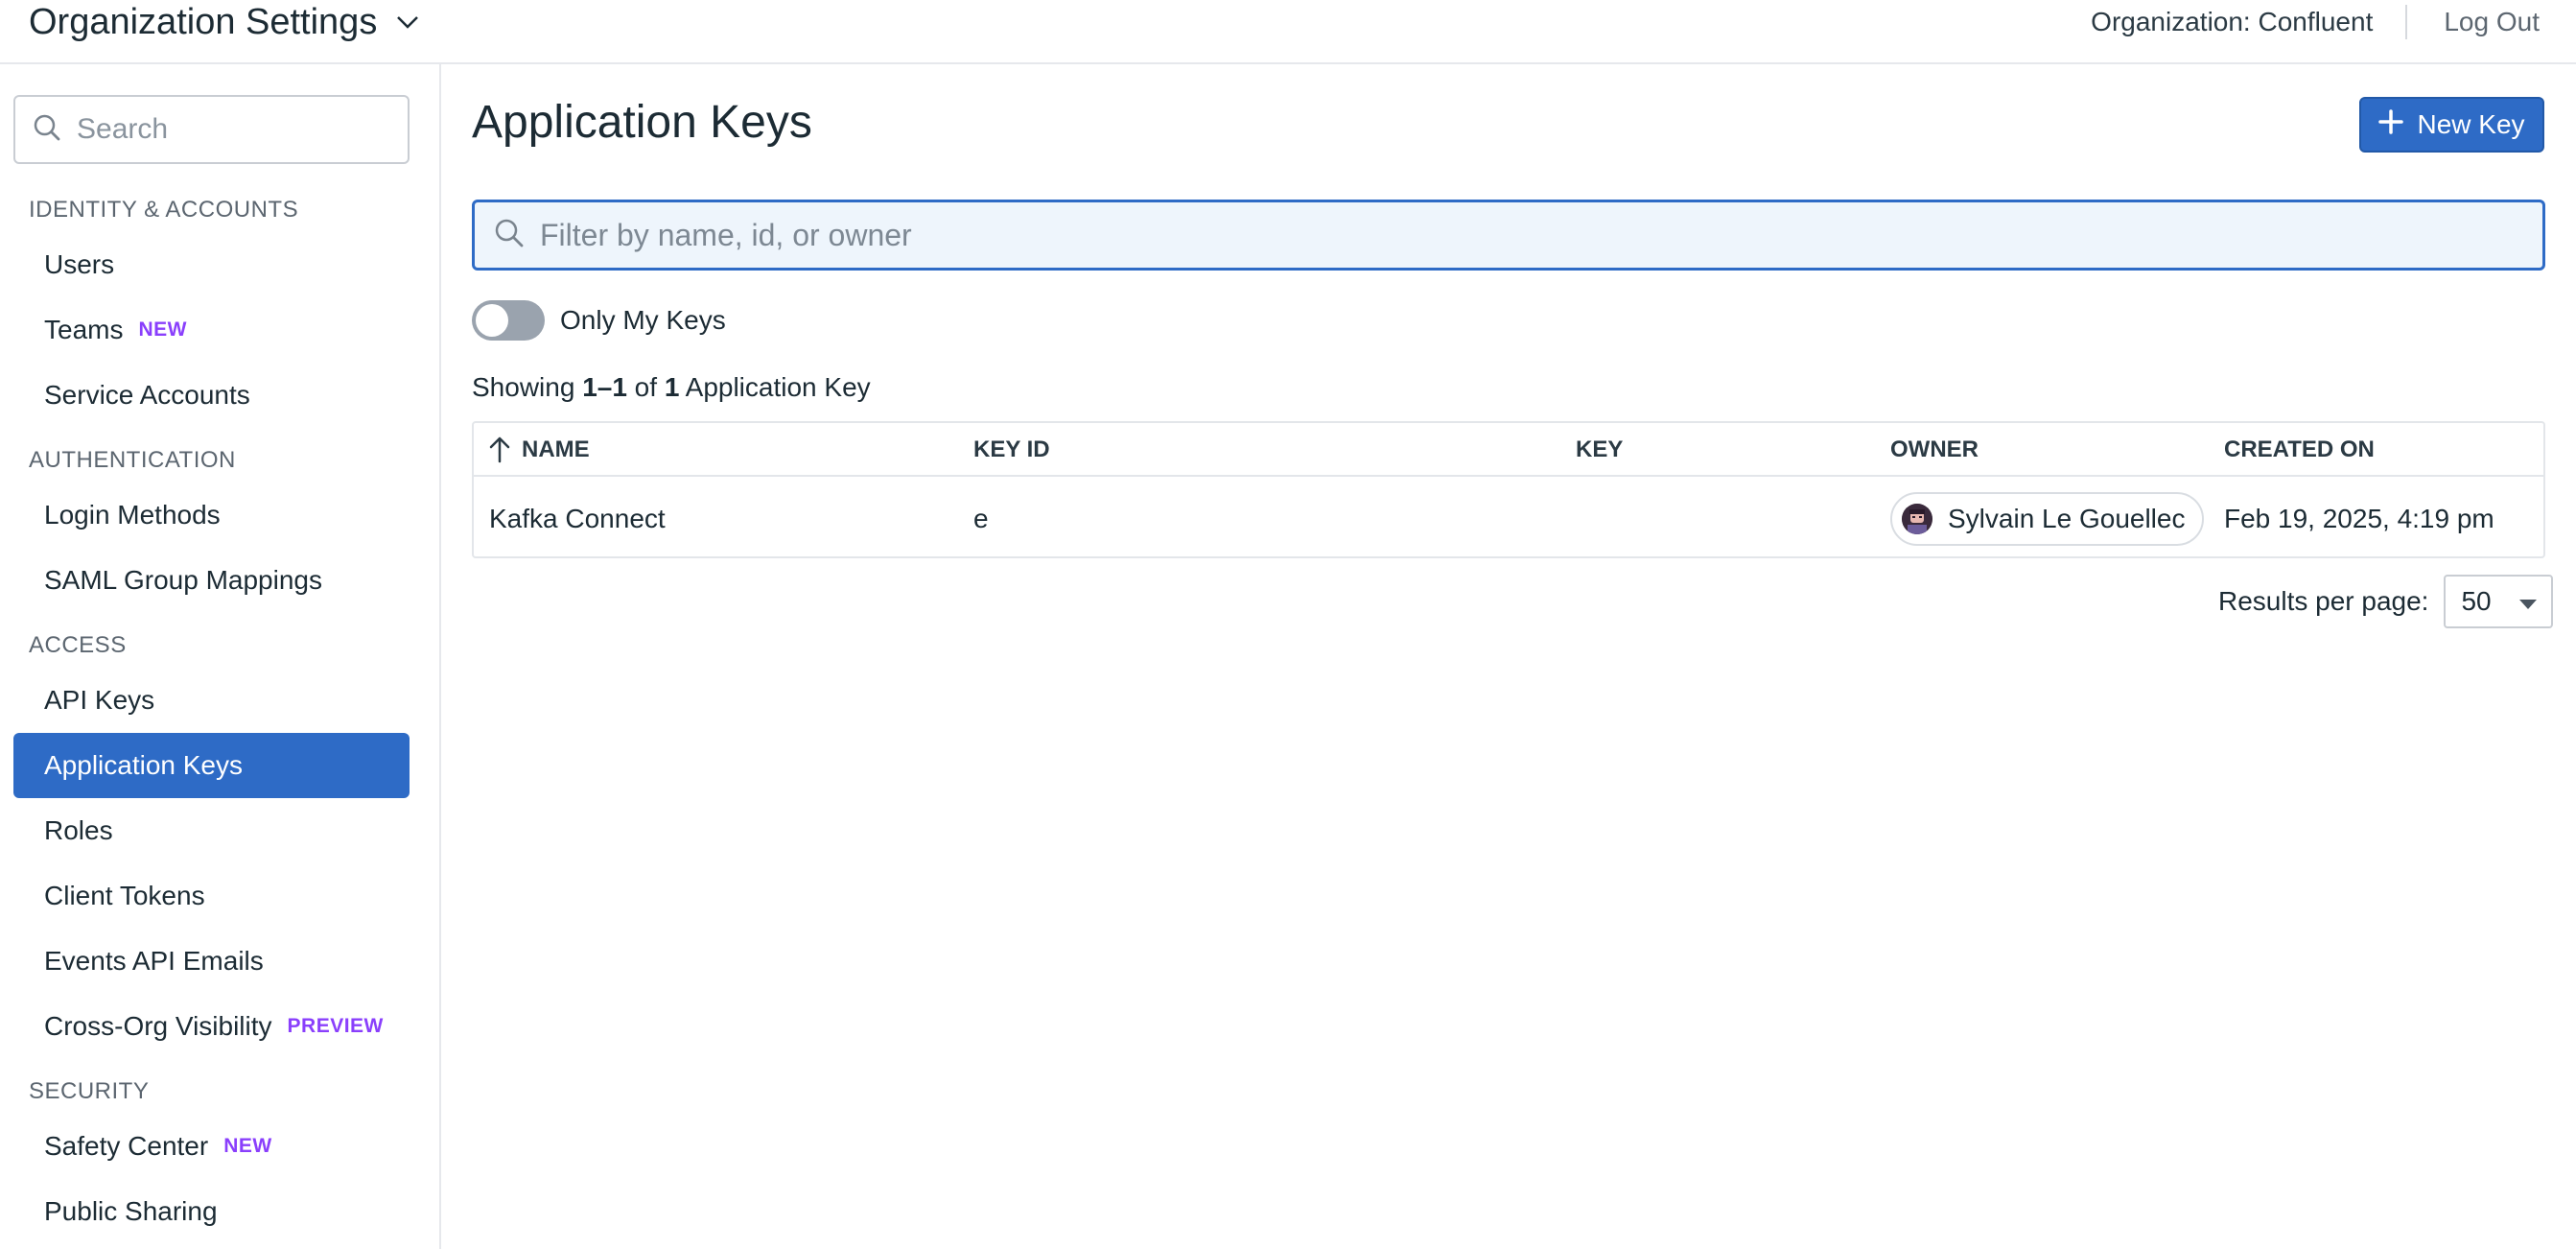 The image size is (2576, 1249). I want to click on column-header-owner: OWNER, so click(1934, 450).